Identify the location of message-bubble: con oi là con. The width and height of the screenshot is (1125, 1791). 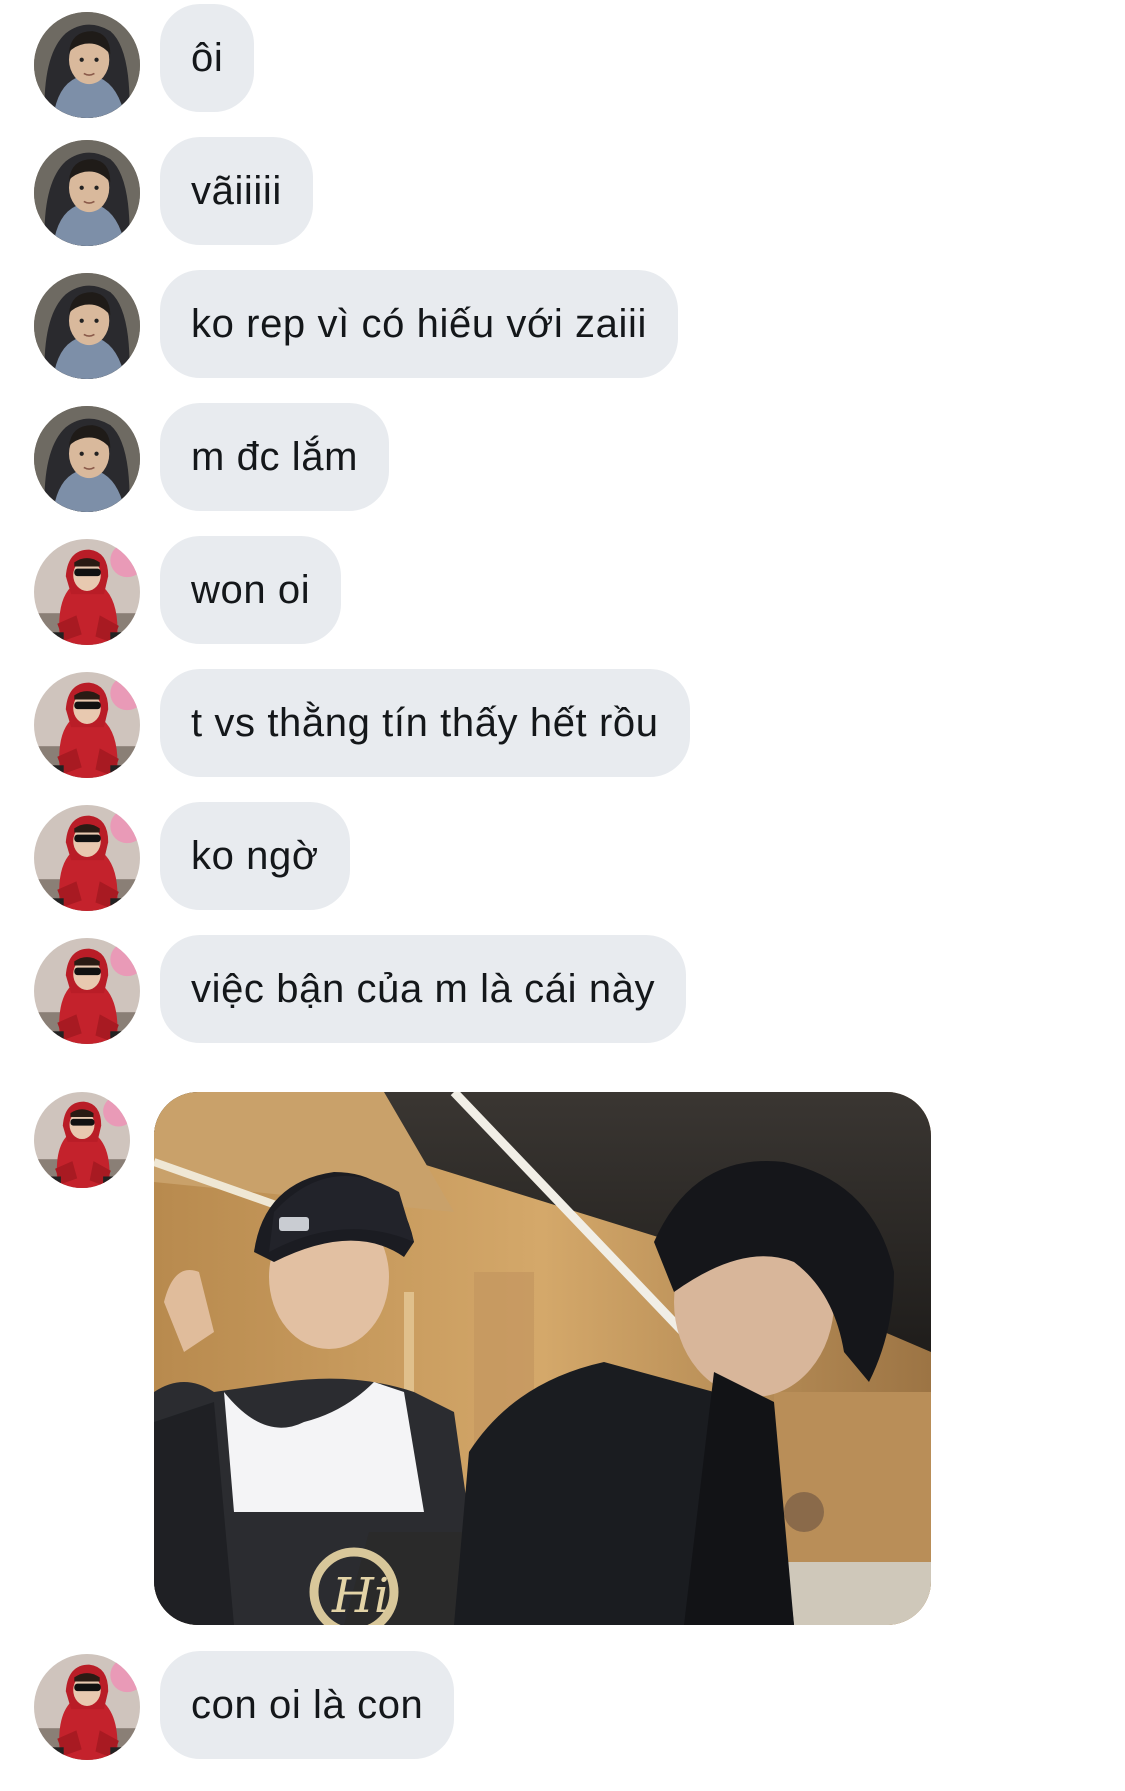
(307, 1705).